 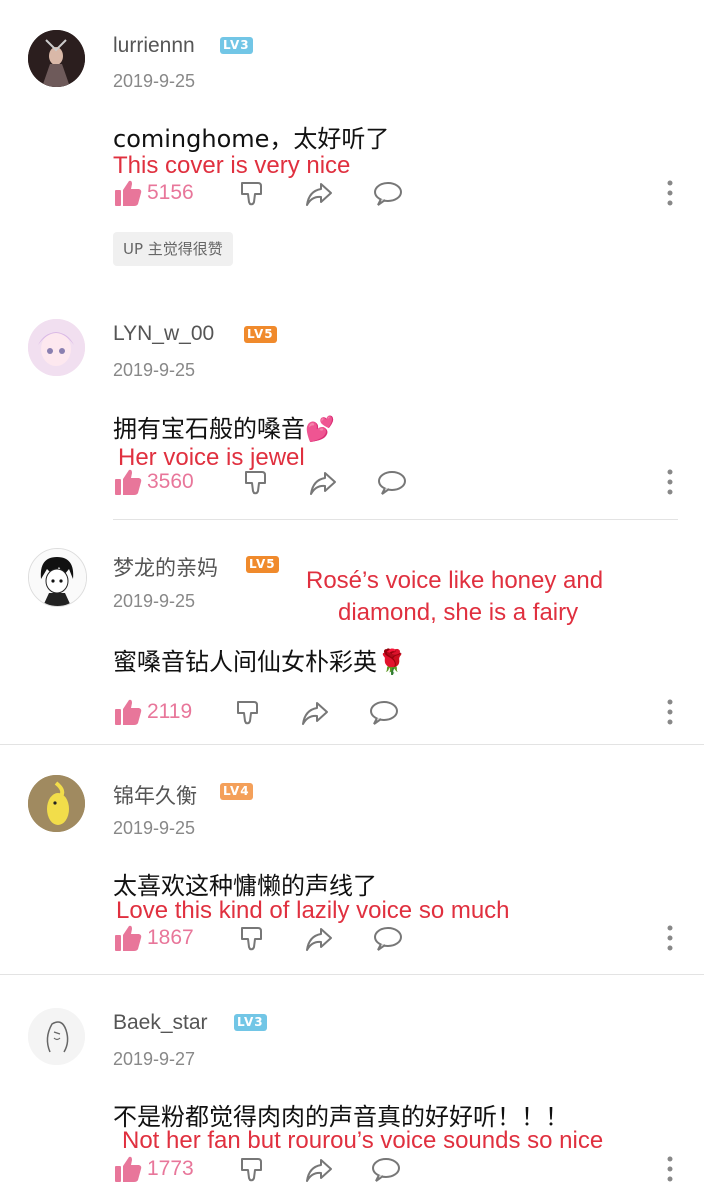 What do you see at coordinates (160, 1023) in the screenshot?
I see `username: Baek_star` at bounding box center [160, 1023].